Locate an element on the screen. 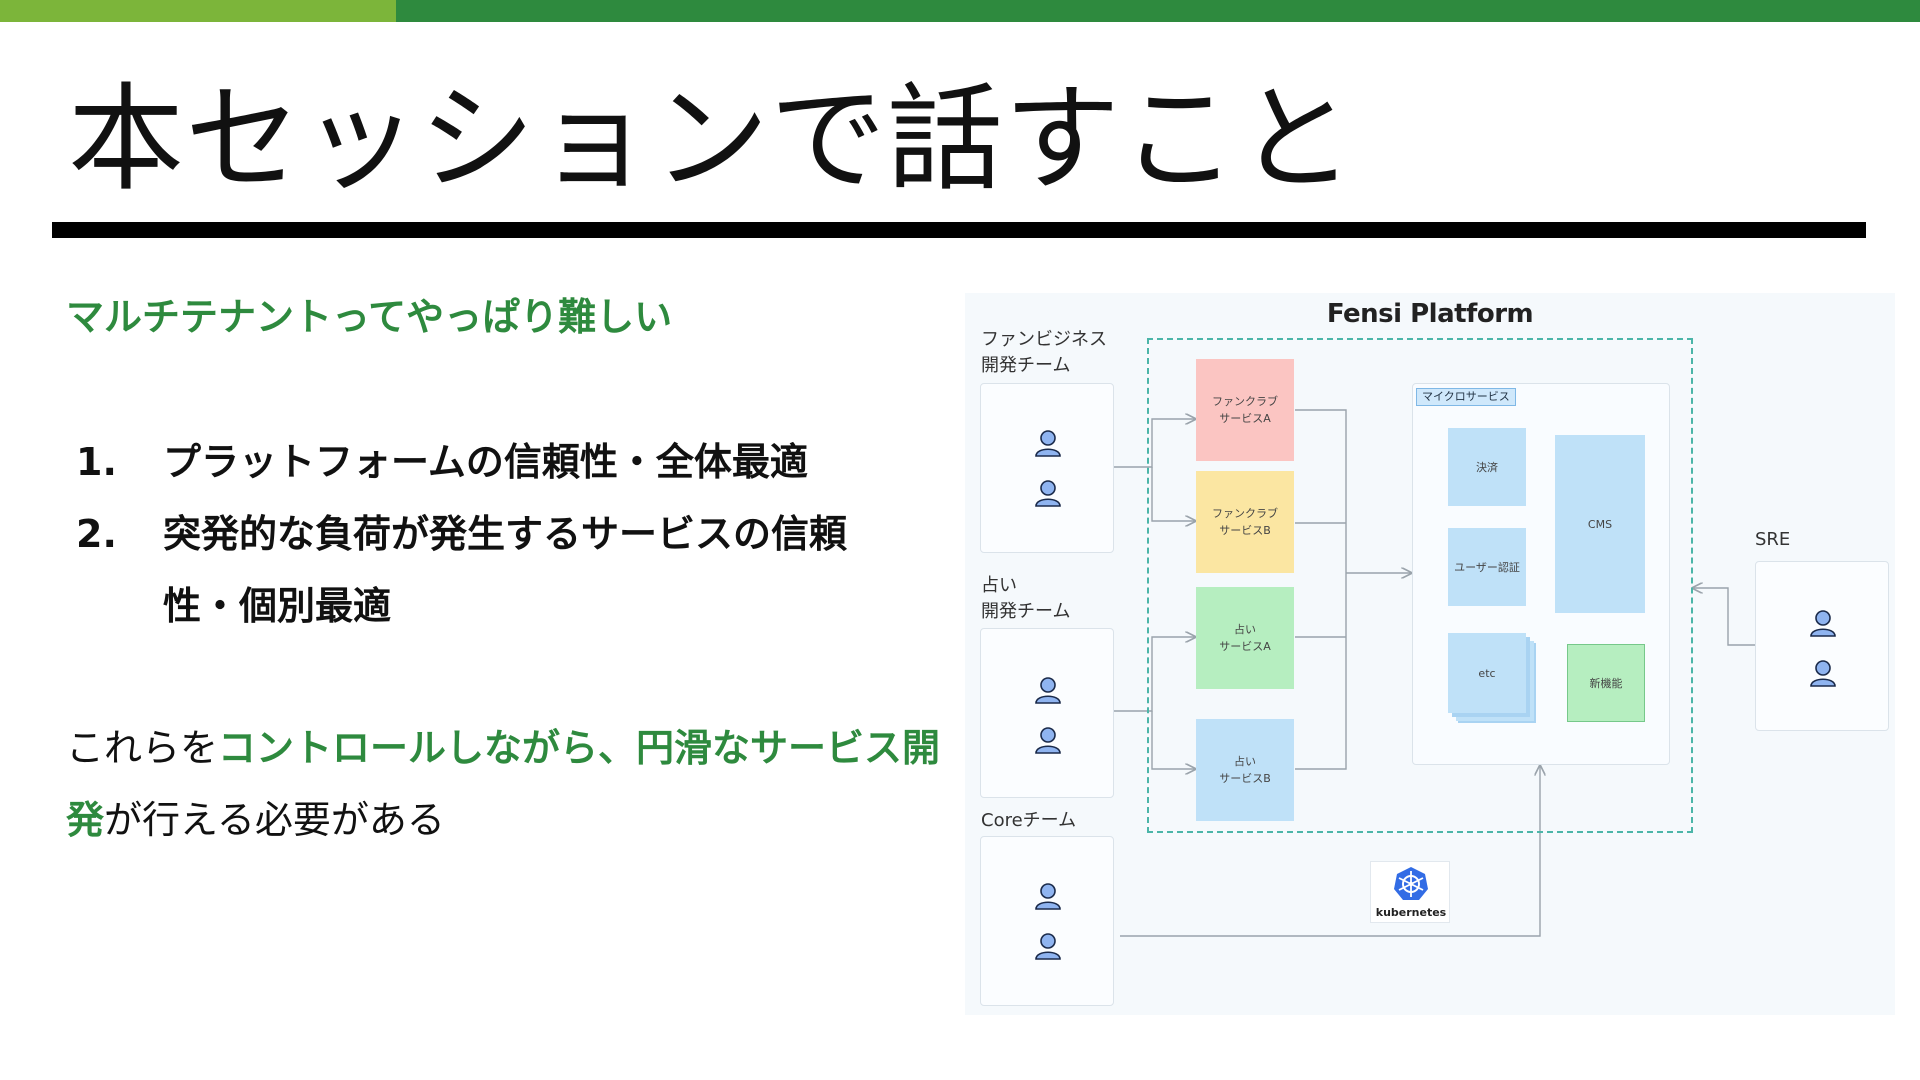 The height and width of the screenshot is (1080, 1920). list-number: 1. is located at coordinates (96, 462).